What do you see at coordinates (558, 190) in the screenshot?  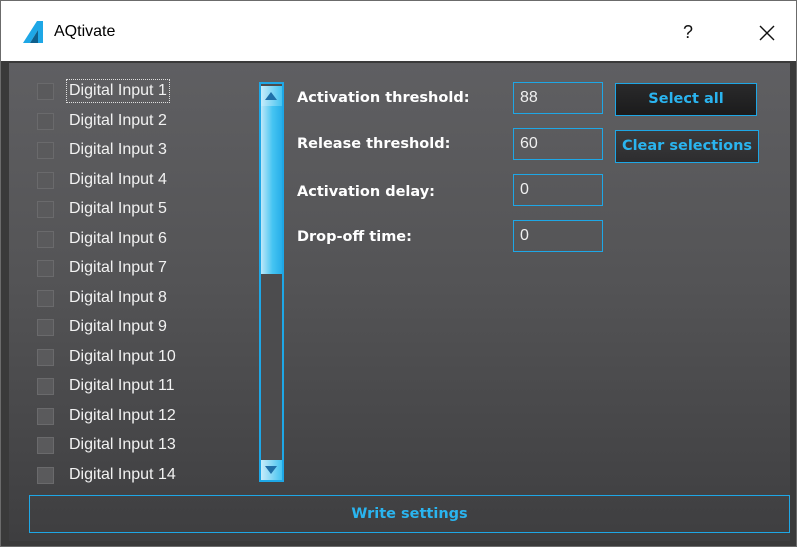 I see `activation-delay-input: 0` at bounding box center [558, 190].